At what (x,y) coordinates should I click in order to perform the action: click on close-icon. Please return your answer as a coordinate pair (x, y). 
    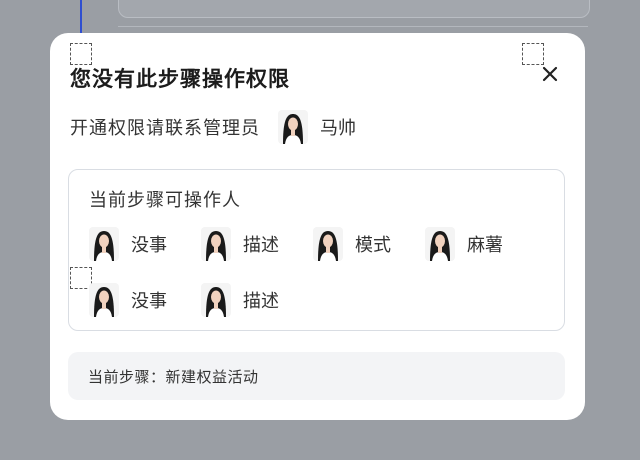
    Looking at the image, I should click on (550, 74).